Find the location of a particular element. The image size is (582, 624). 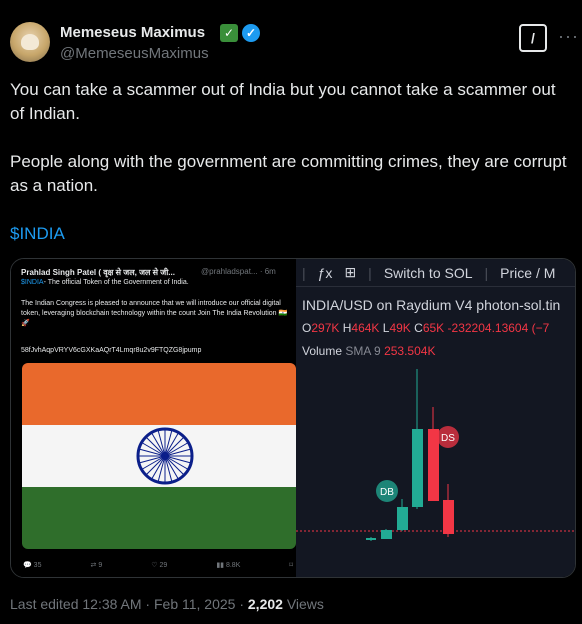

grok-icon: / is located at coordinates (533, 38).